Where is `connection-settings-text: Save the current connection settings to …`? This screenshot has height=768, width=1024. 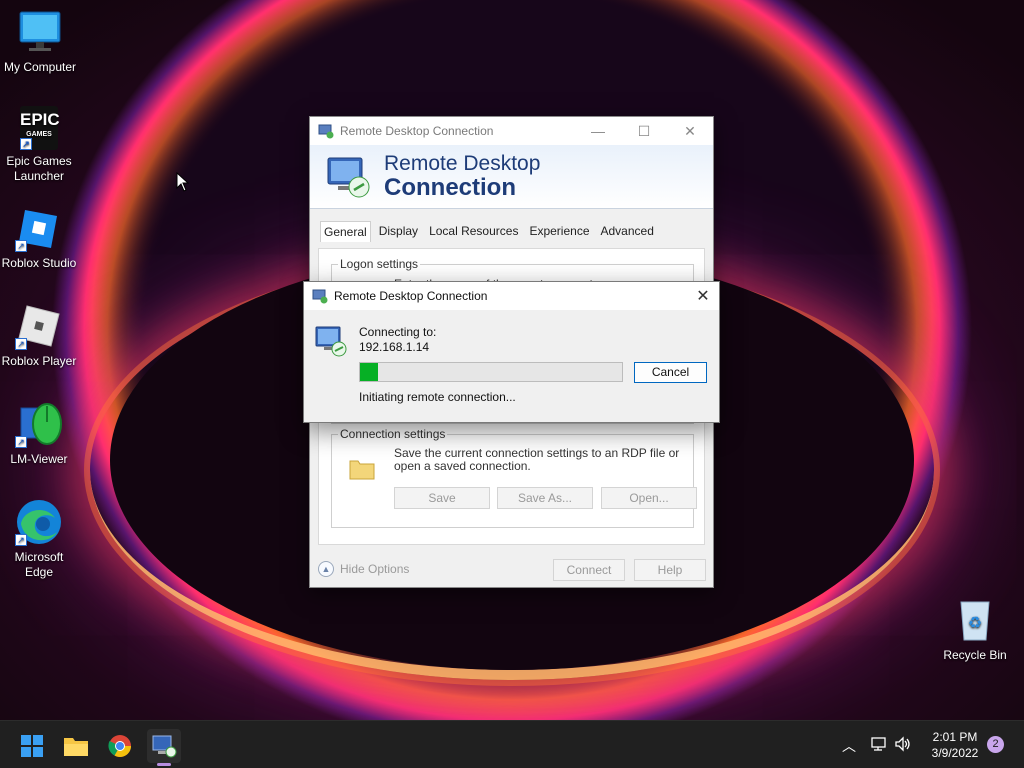 connection-settings-text: Save the current connection settings to … is located at coordinates (537, 459).